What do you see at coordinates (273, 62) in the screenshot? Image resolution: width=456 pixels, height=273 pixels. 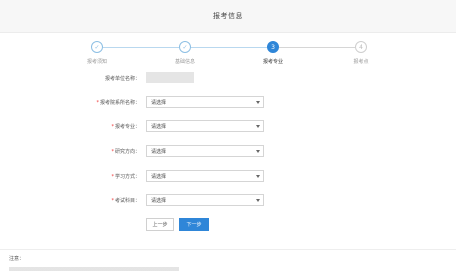 I see `step-3-label: 报考专业` at bounding box center [273, 62].